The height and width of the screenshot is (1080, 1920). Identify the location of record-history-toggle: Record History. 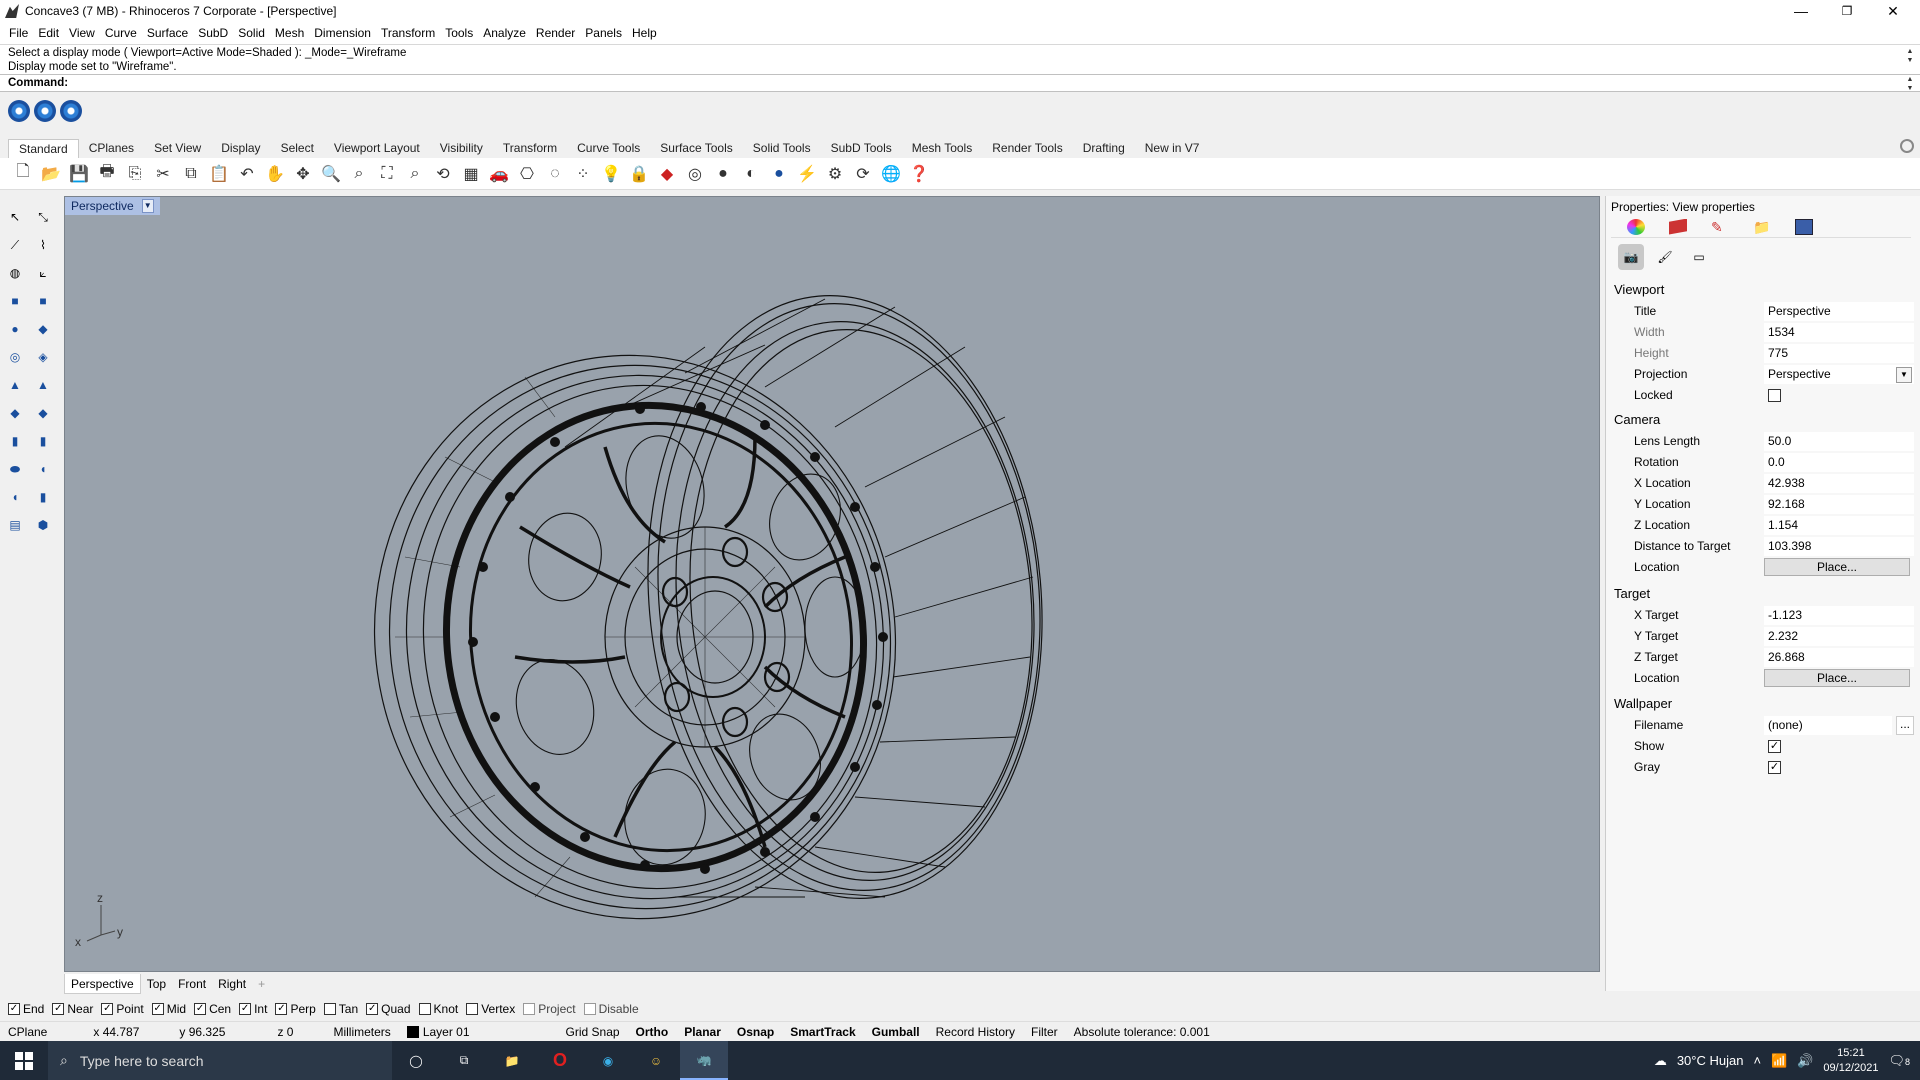
(975, 1032).